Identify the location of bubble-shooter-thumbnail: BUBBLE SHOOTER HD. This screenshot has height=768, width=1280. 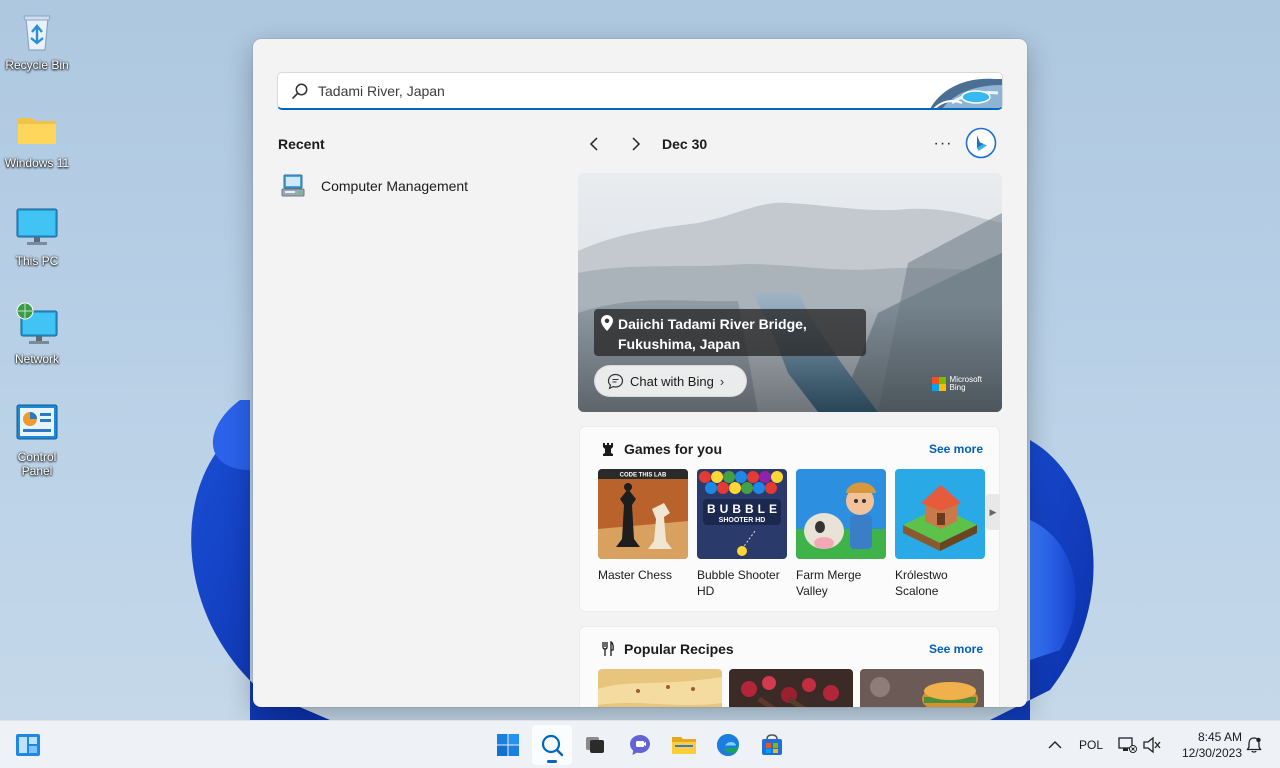
(742, 514).